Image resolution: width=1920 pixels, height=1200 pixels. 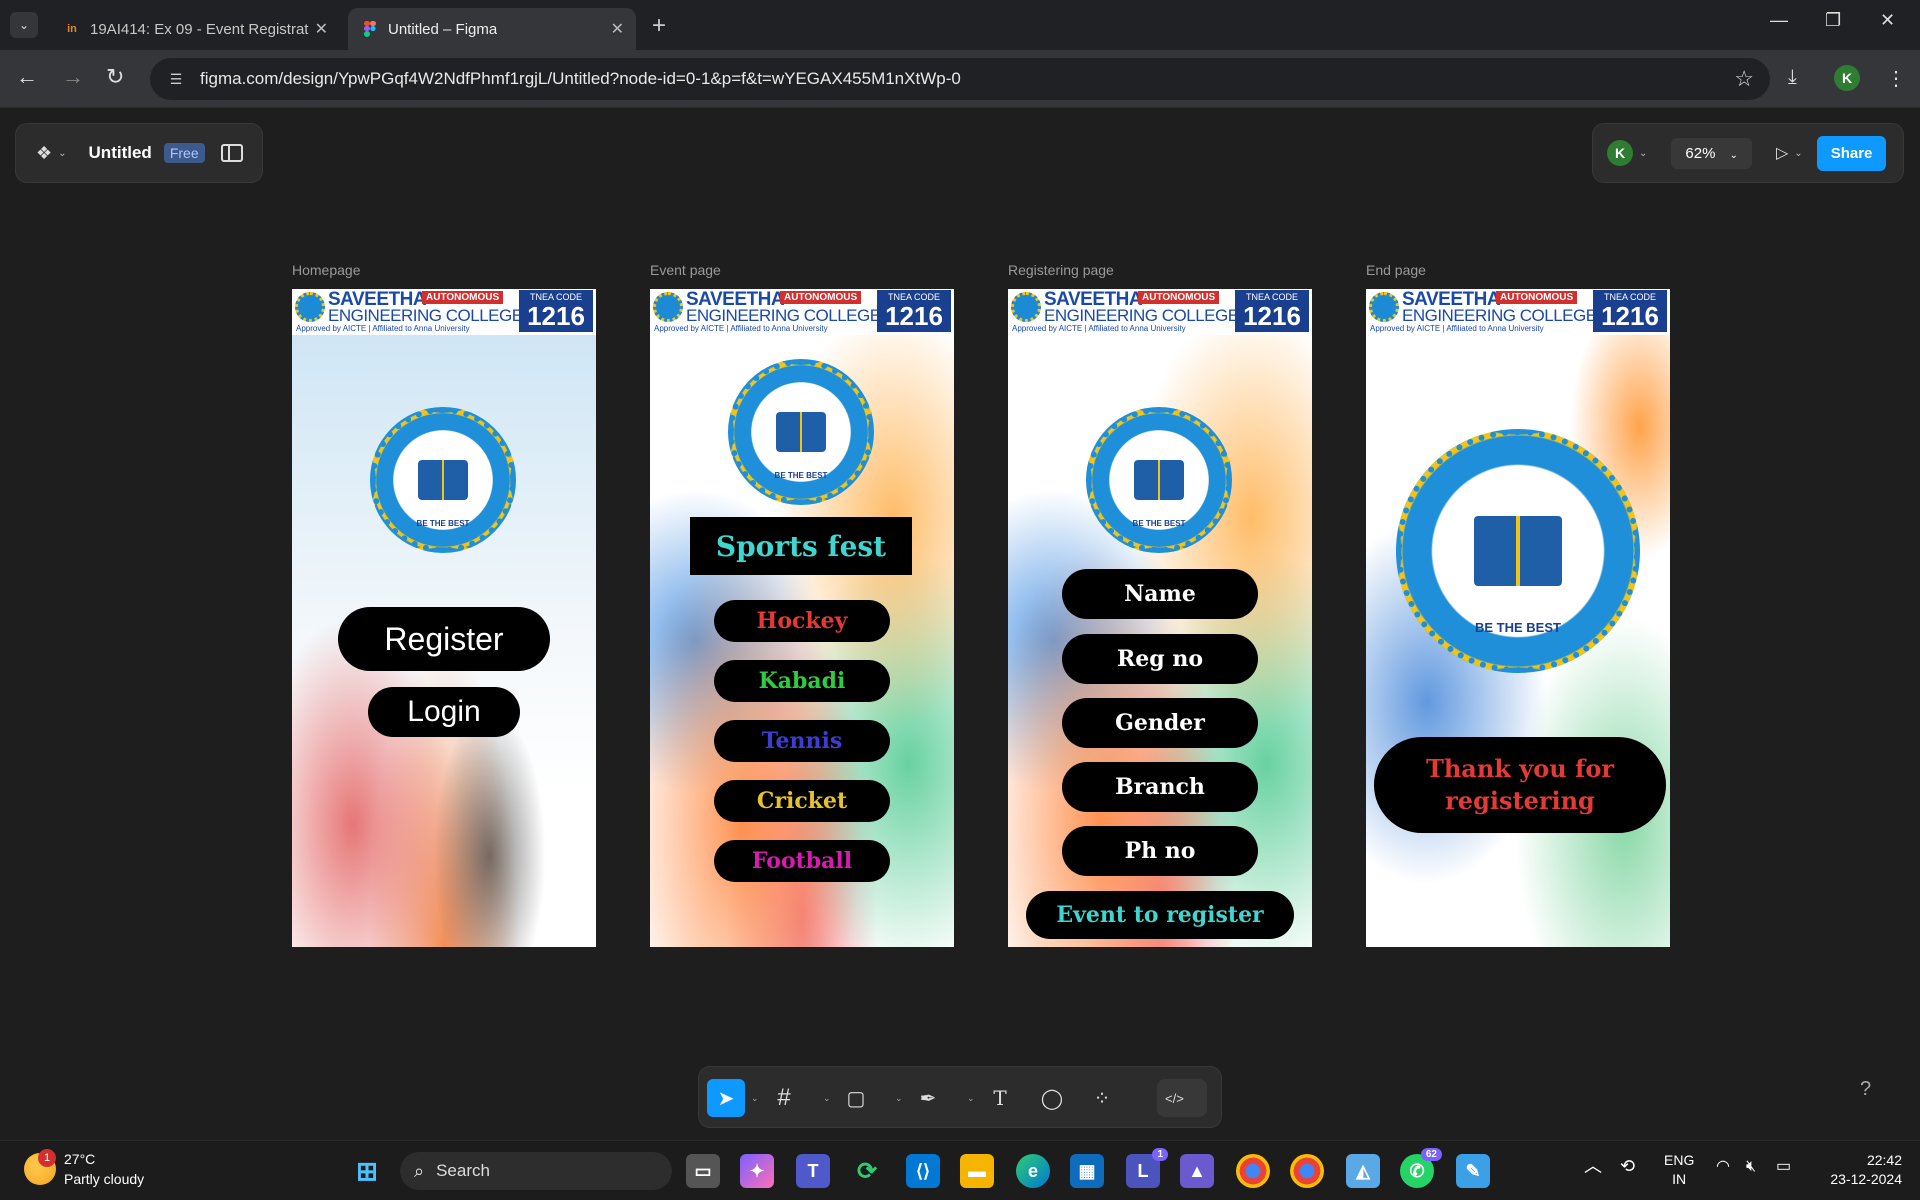 I want to click on close-window-icon: ✕, so click(x=1887, y=20).